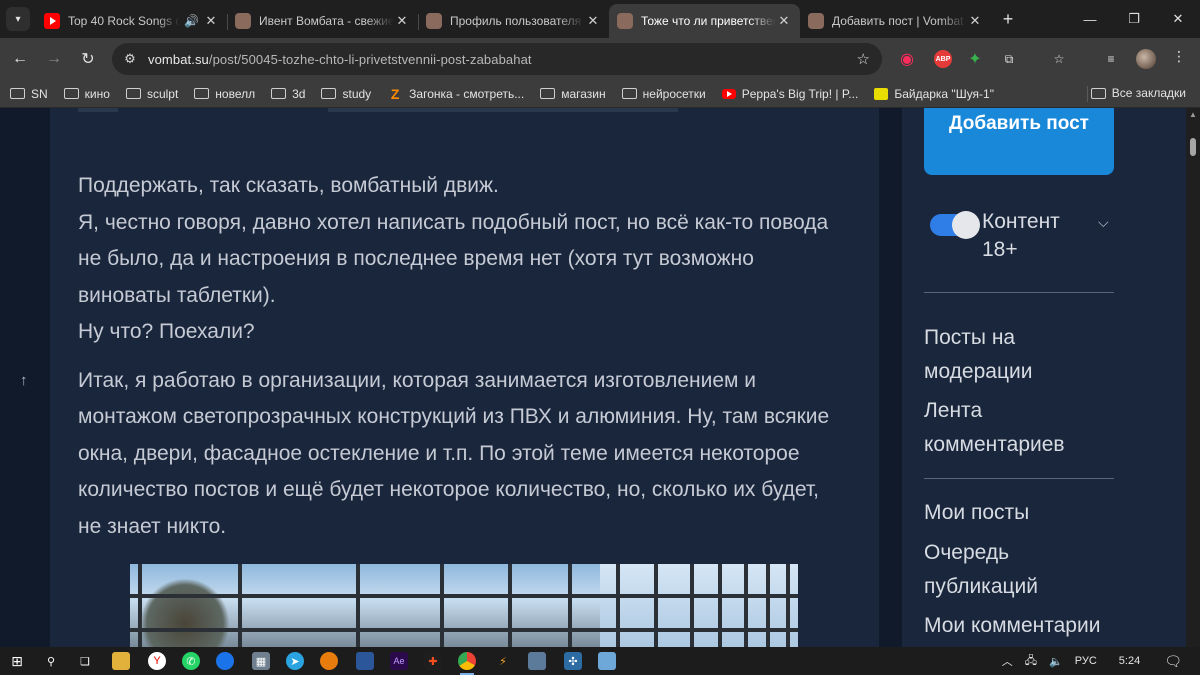 The image size is (1200, 675). What do you see at coordinates (863, 59) in the screenshot?
I see `bookmark-star-icon: ☆` at bounding box center [863, 59].